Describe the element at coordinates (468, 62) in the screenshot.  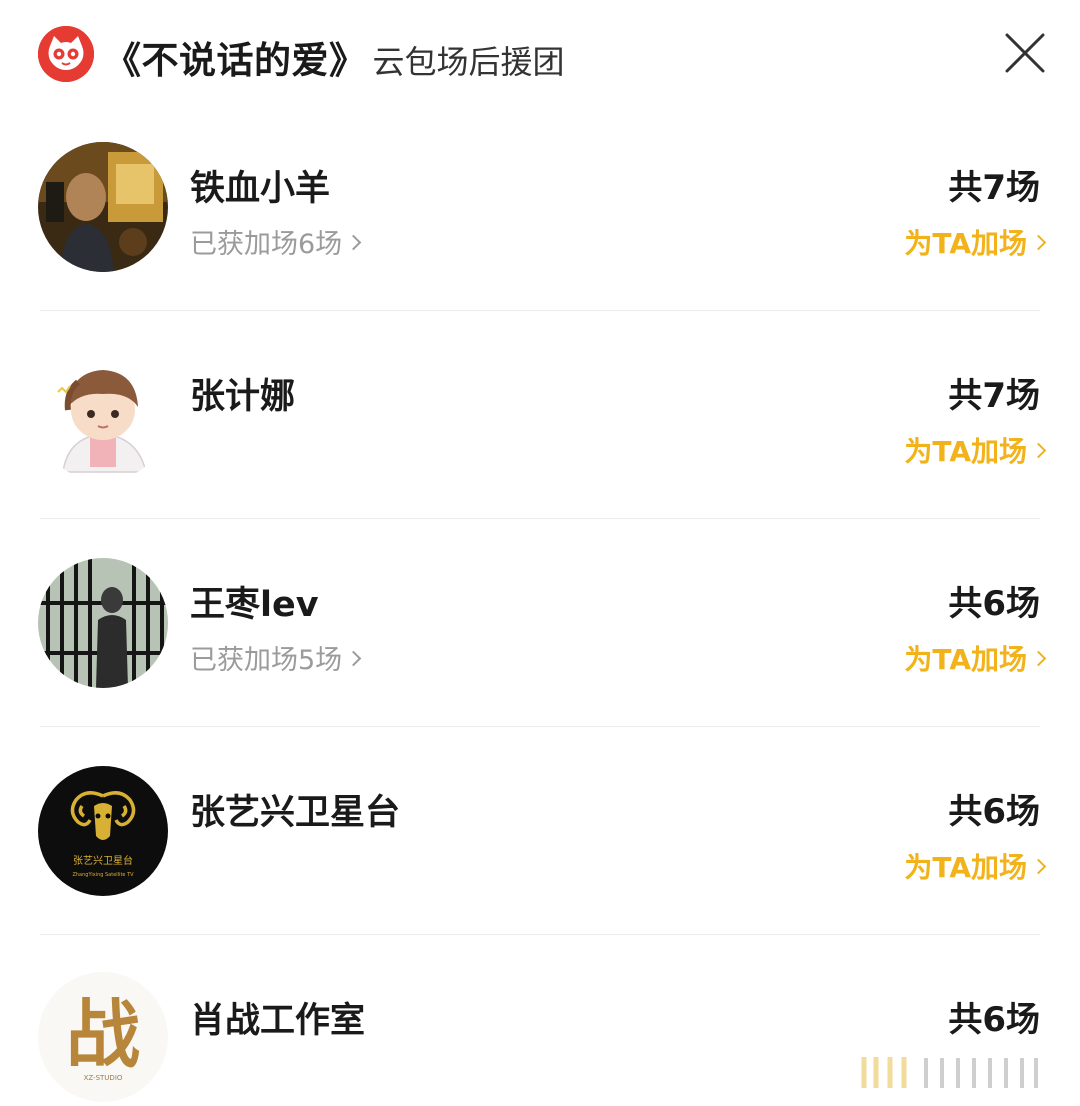
I see `group-subtitle: 云包场后援团` at that location.